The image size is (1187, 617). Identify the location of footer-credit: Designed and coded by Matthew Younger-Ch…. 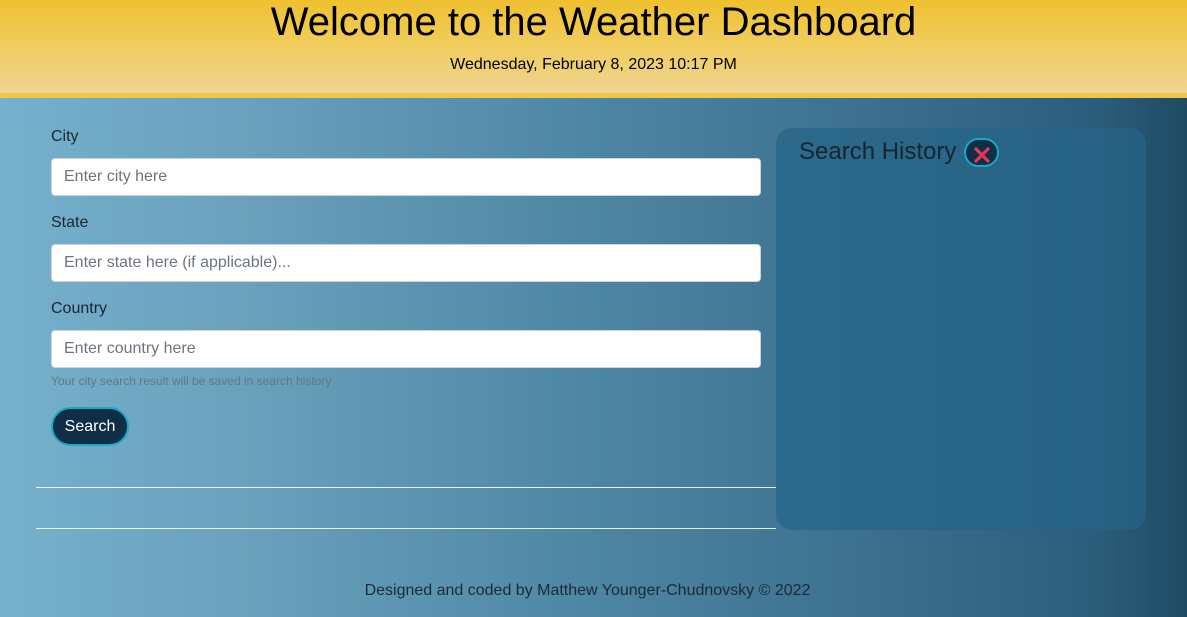
(587, 590).